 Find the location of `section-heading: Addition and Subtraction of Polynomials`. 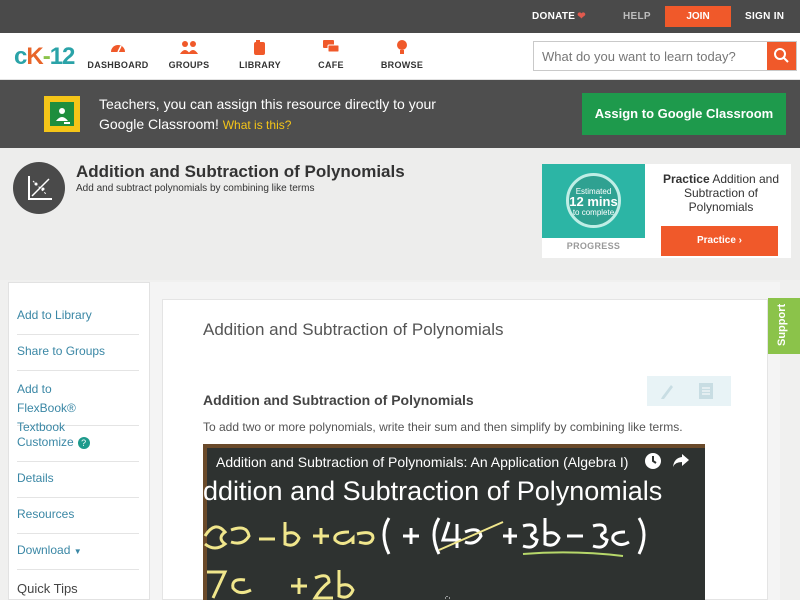

section-heading: Addition and Subtraction of Polynomials is located at coordinates (338, 400).